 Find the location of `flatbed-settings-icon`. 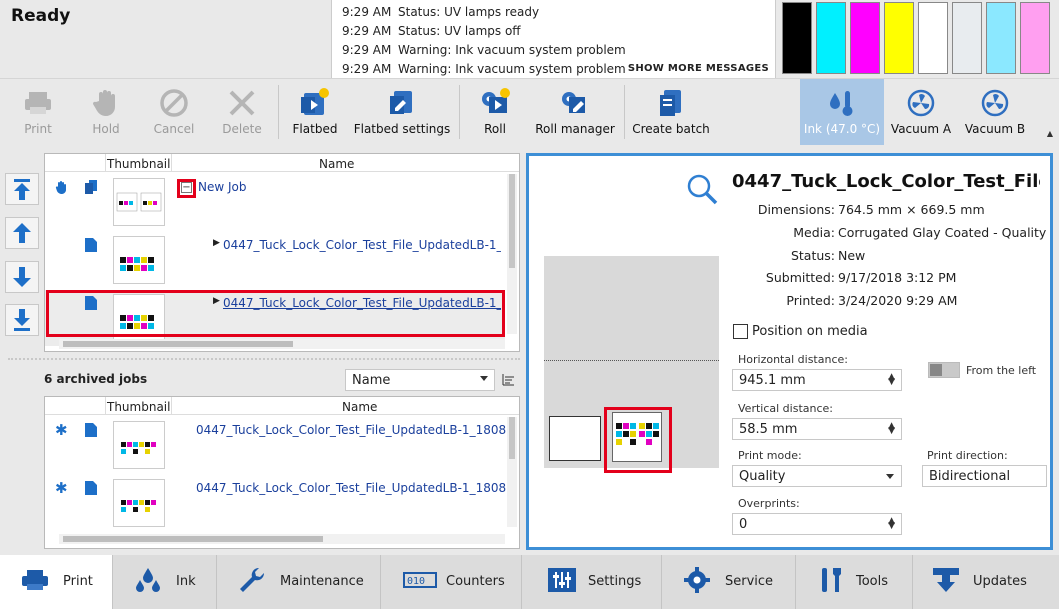

flatbed-settings-icon is located at coordinates (401, 102).